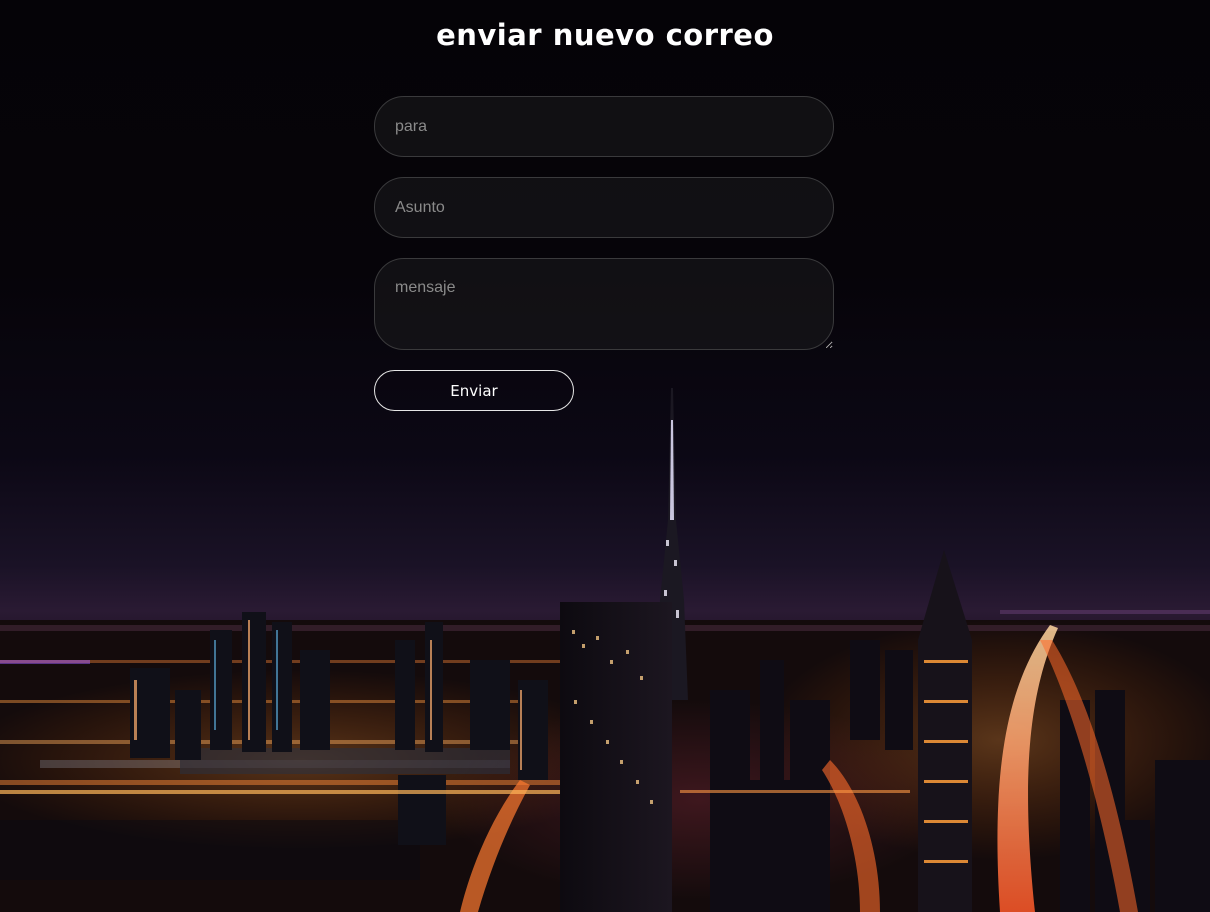  Describe the element at coordinates (604, 207) in the screenshot. I see `subject-field` at that location.